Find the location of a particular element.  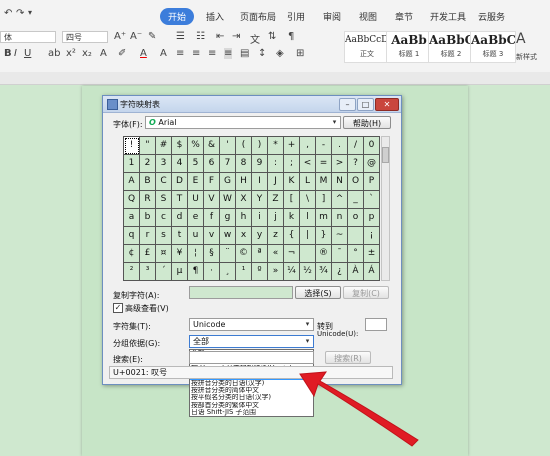

annotation-arrow is located at coordinates (359, 409).